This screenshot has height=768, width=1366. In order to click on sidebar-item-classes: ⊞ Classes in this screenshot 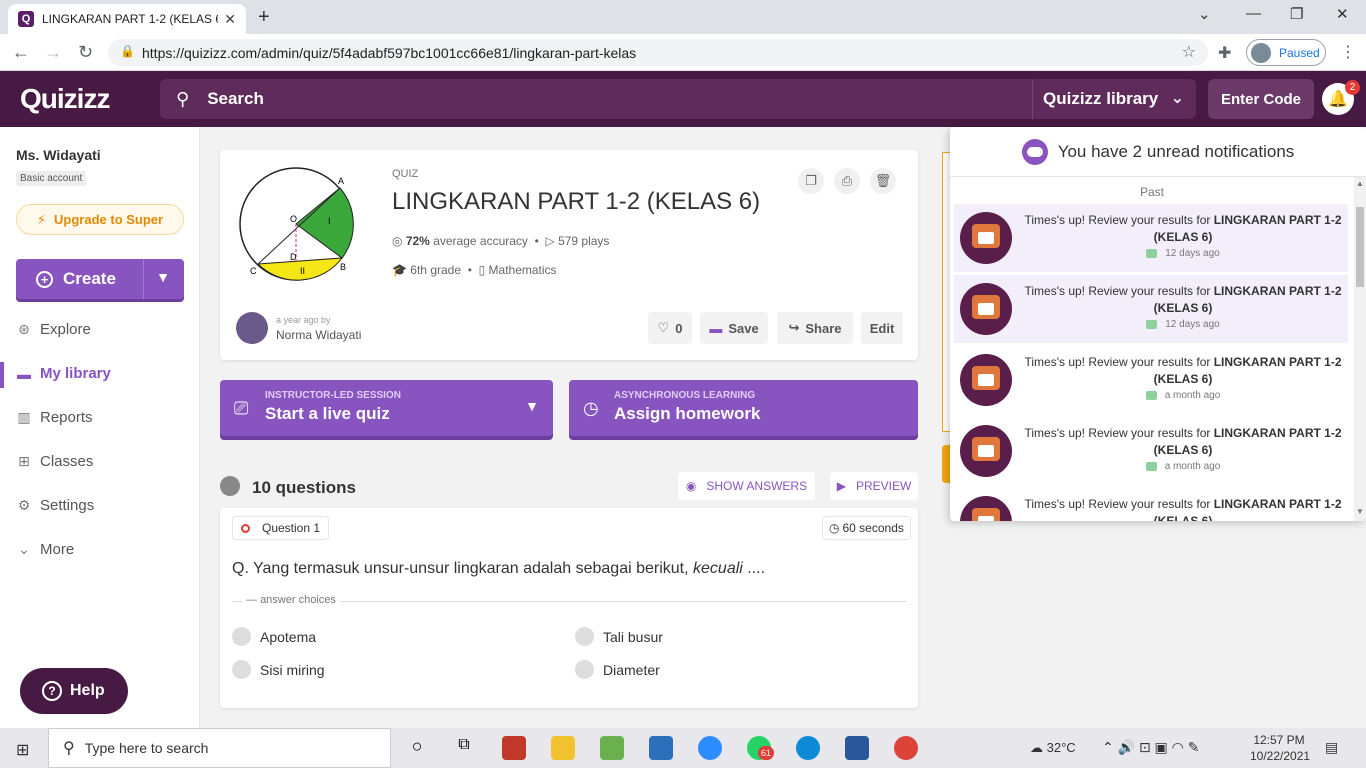, I will do `click(54, 461)`.